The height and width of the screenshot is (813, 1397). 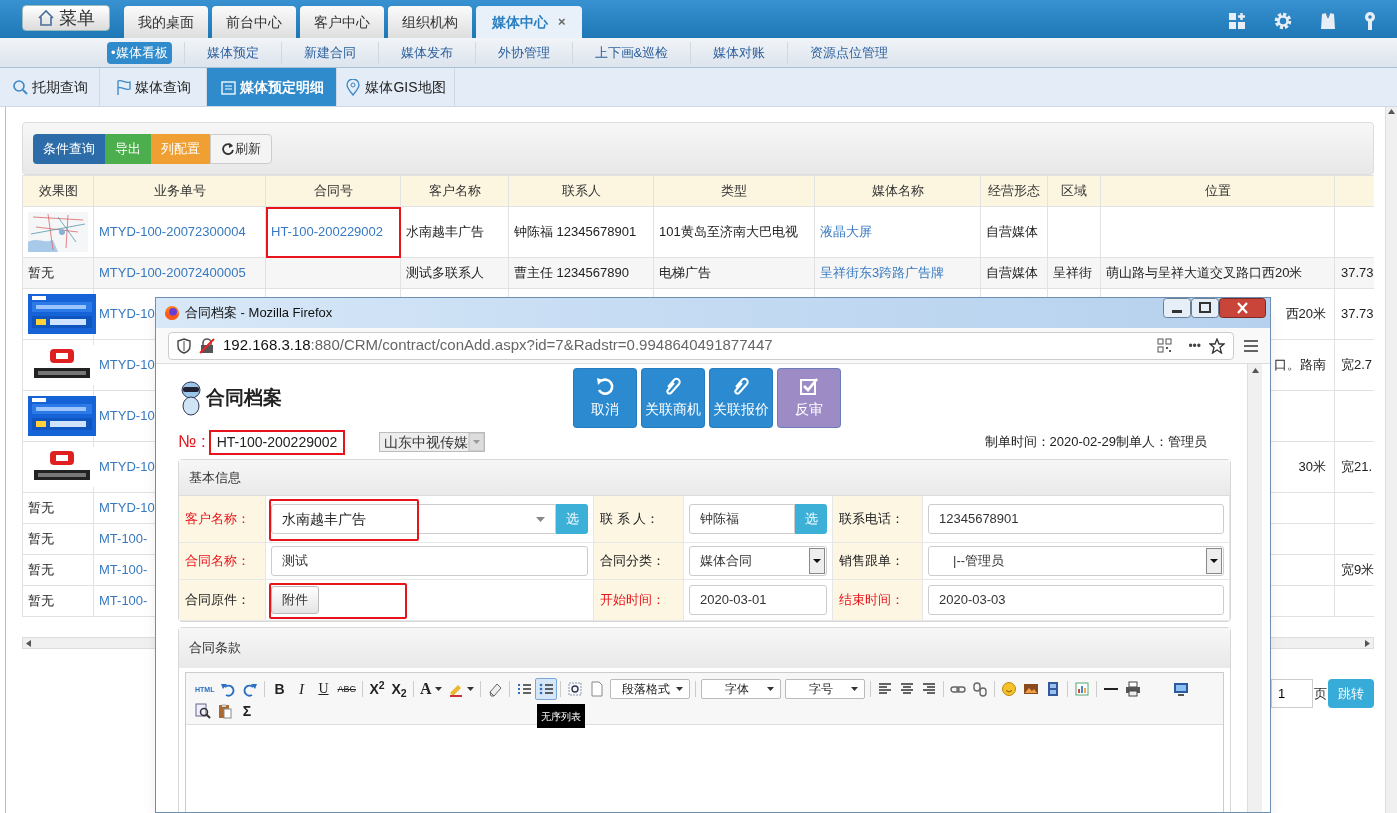 I want to click on table-cell: 呈祥街, so click(x=1072, y=273).